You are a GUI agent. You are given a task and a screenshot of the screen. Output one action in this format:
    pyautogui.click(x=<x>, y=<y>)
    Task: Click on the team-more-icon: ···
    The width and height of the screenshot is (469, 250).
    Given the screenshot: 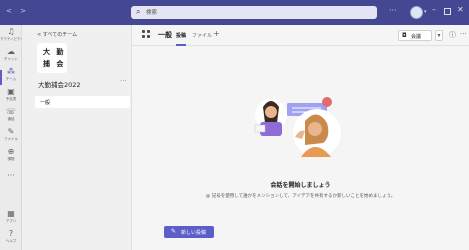 What is the action you would take?
    pyautogui.click(x=123, y=81)
    